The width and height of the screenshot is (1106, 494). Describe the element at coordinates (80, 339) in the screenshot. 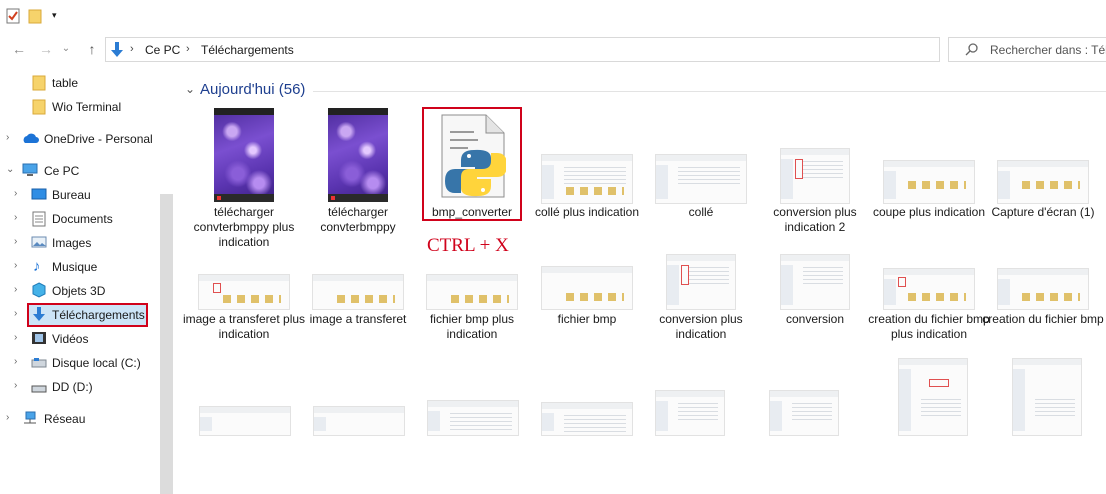

I see `sidebar-item-videos: › Vidéos` at that location.